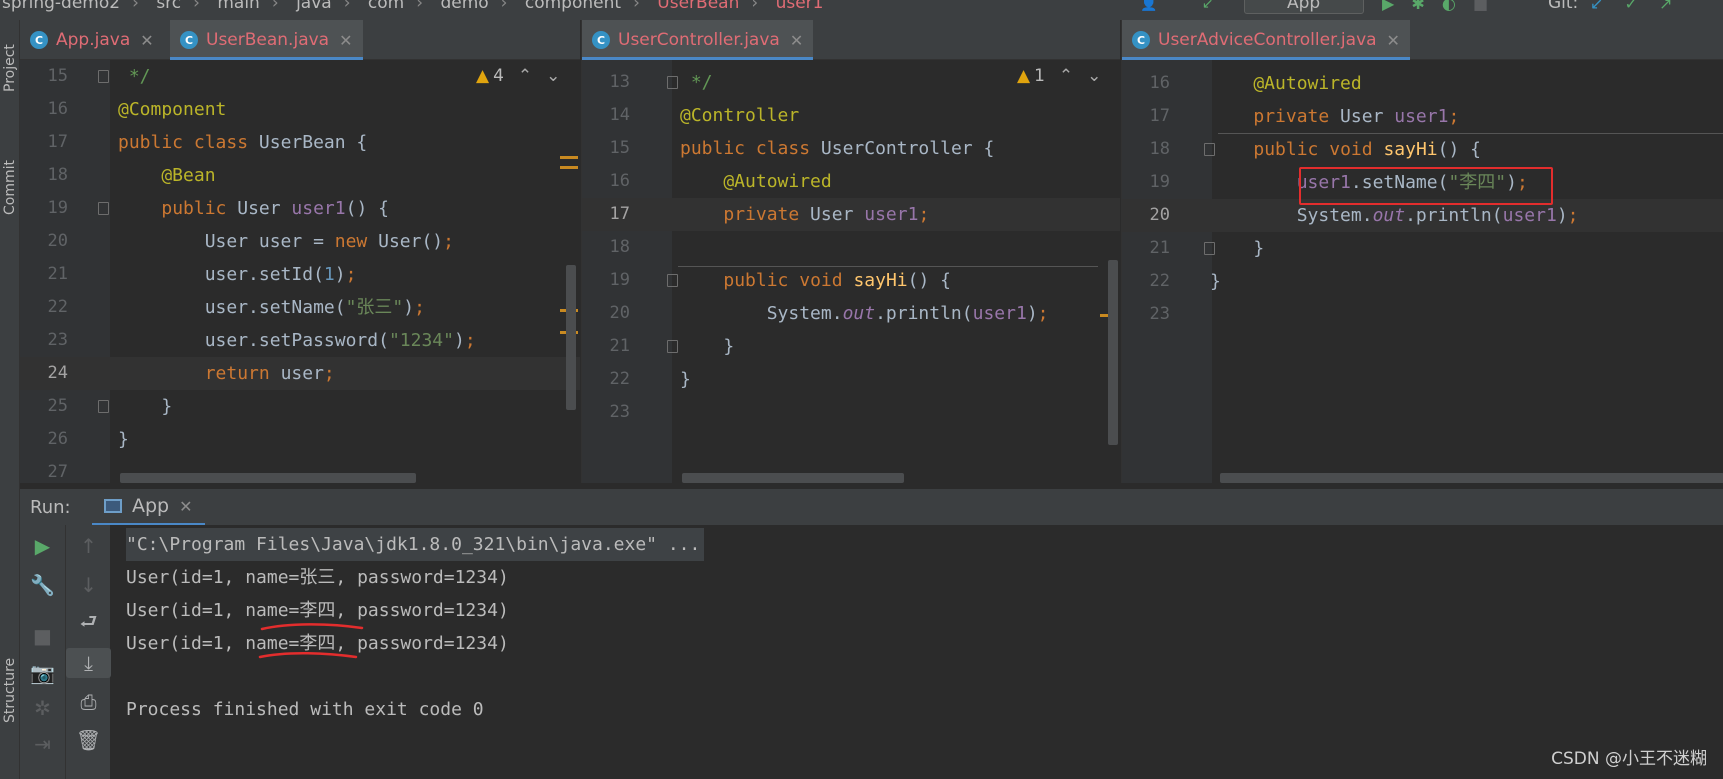 The image size is (1723, 779). I want to click on code-line: 18 public void sayHi() {, so click(1422, 149).